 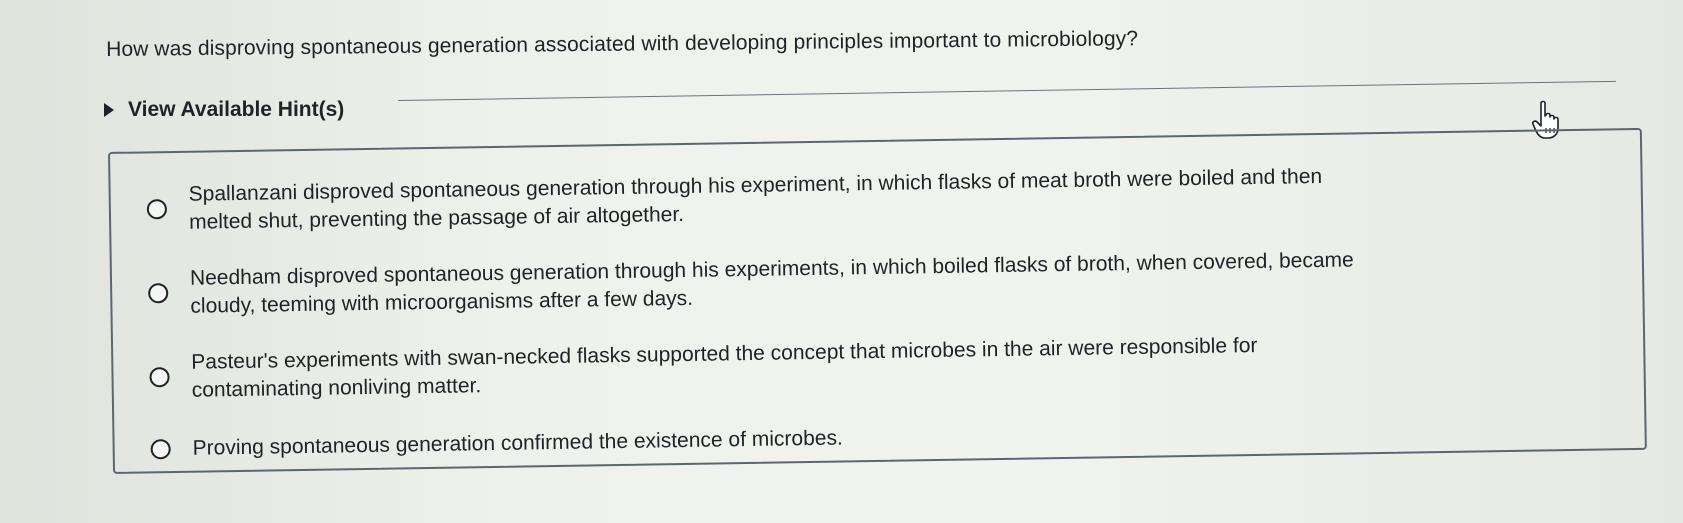 What do you see at coordinates (109, 110) in the screenshot?
I see `caret-right-icon` at bounding box center [109, 110].